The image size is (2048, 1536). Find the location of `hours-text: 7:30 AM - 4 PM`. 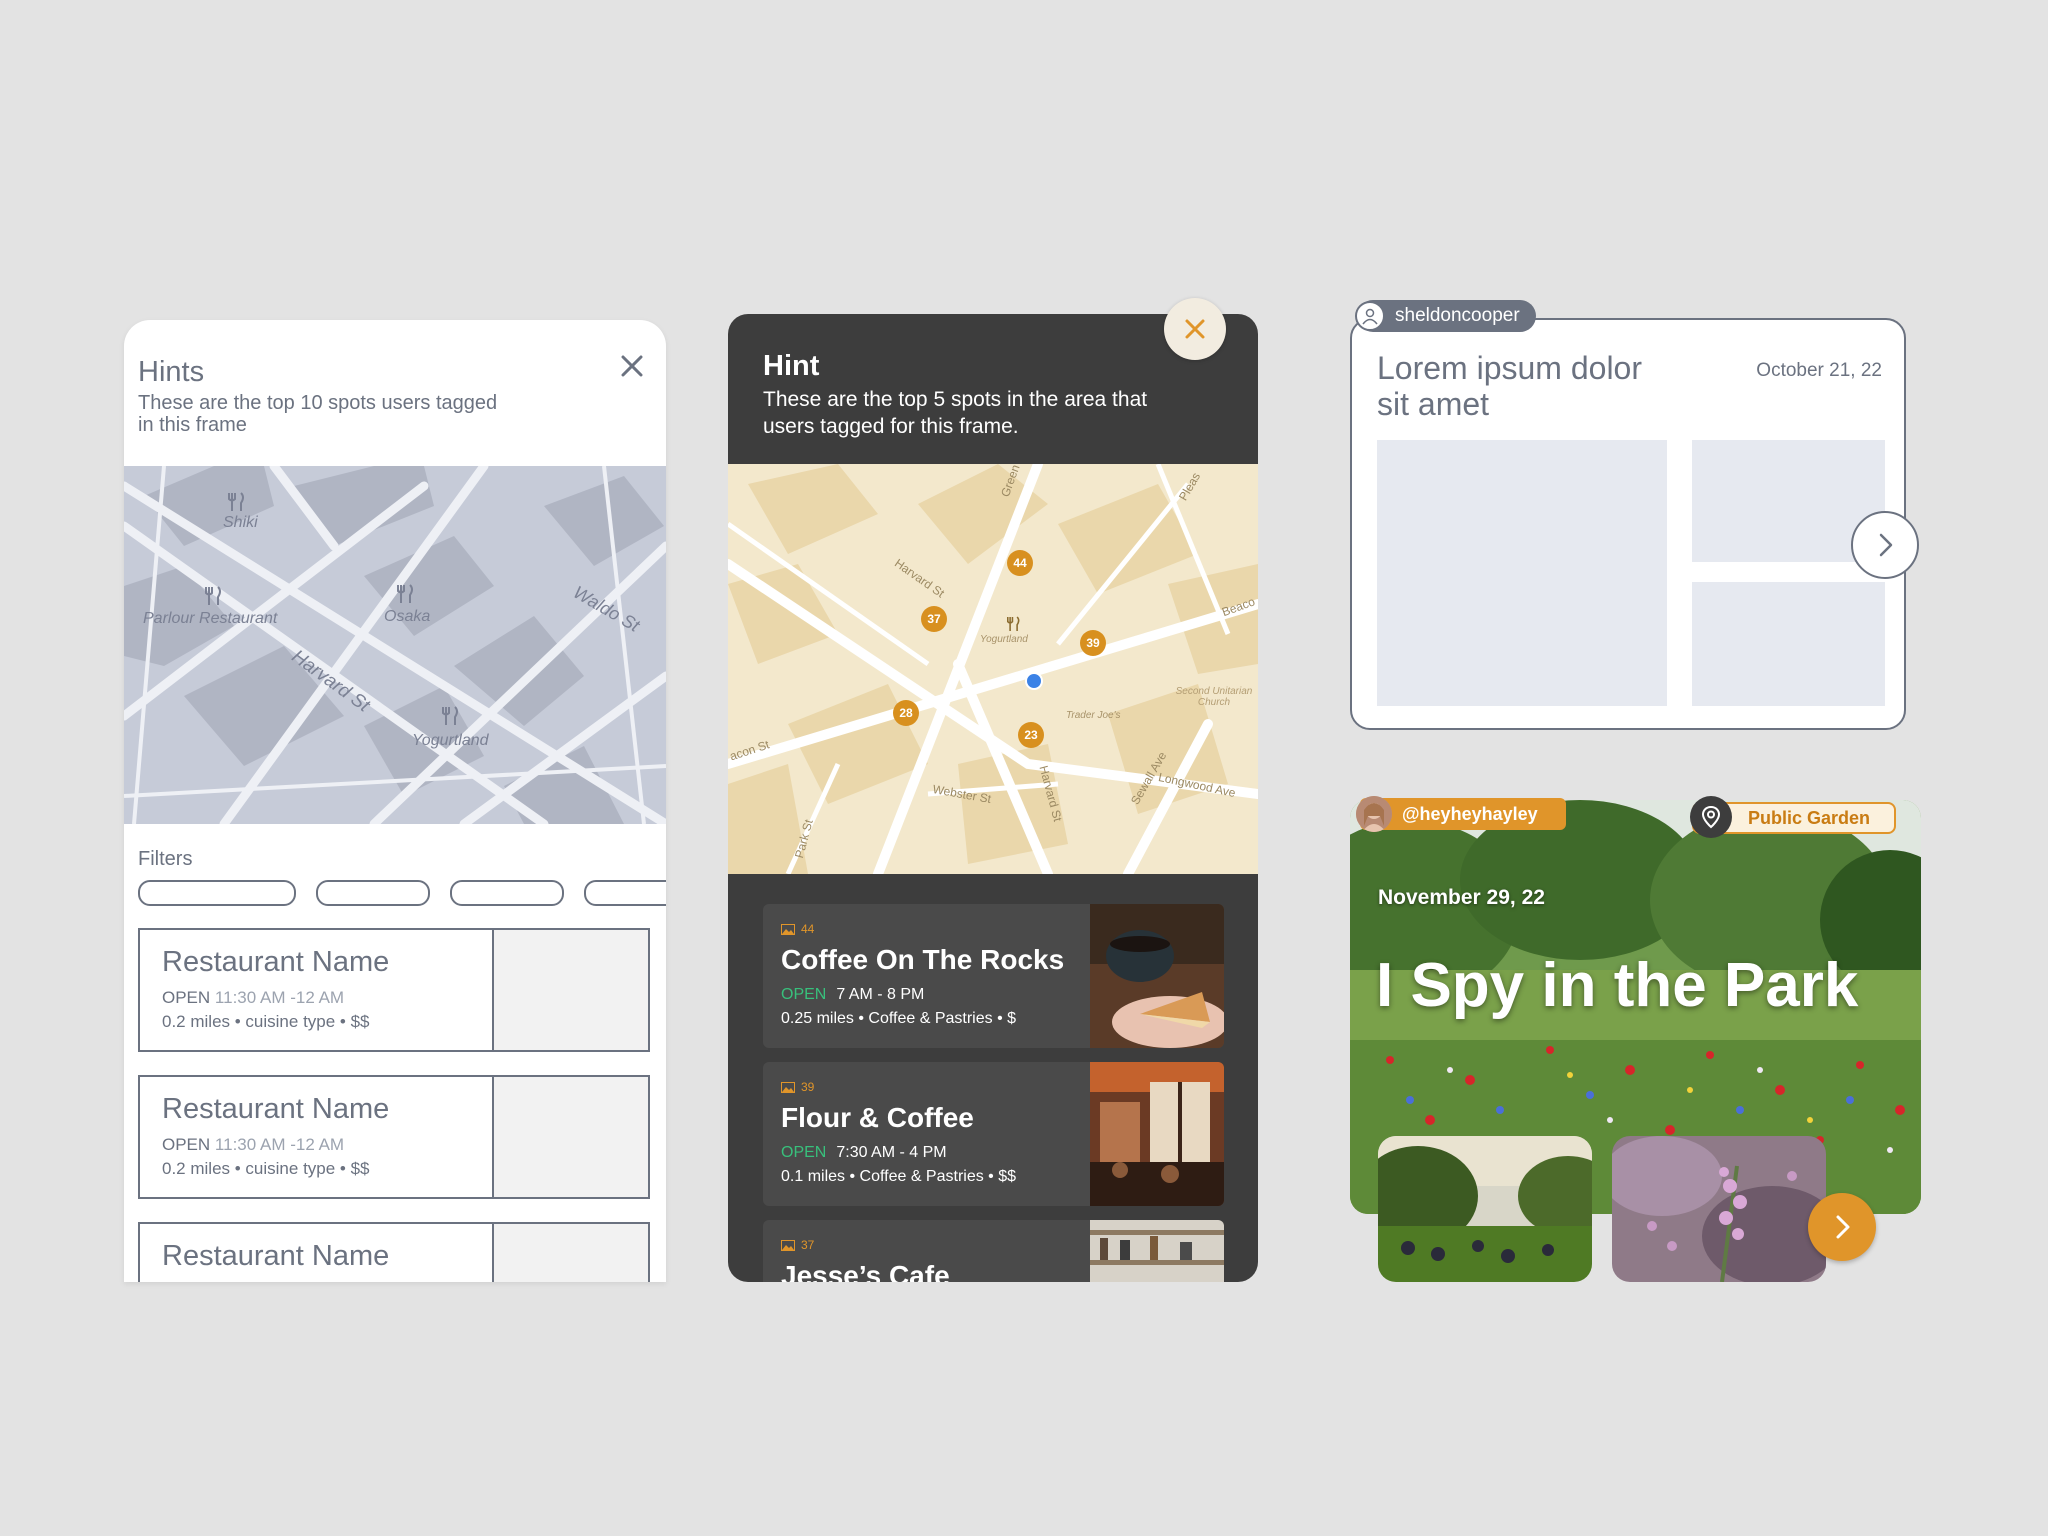

hours-text: 7:30 AM - 4 PM is located at coordinates (891, 1152).